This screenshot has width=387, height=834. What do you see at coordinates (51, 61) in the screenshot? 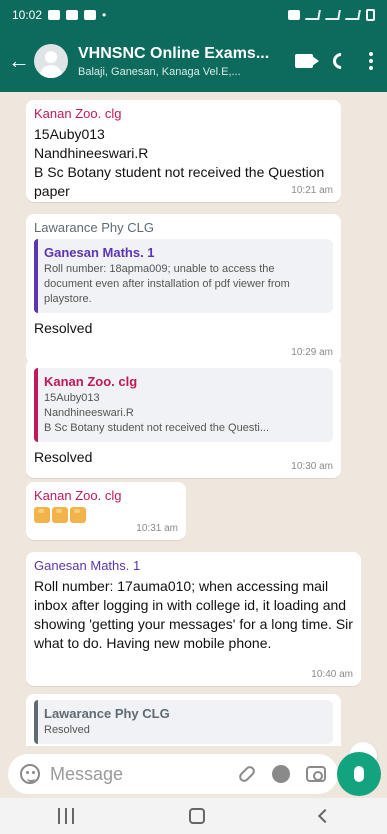
I see `group-avatar` at bounding box center [51, 61].